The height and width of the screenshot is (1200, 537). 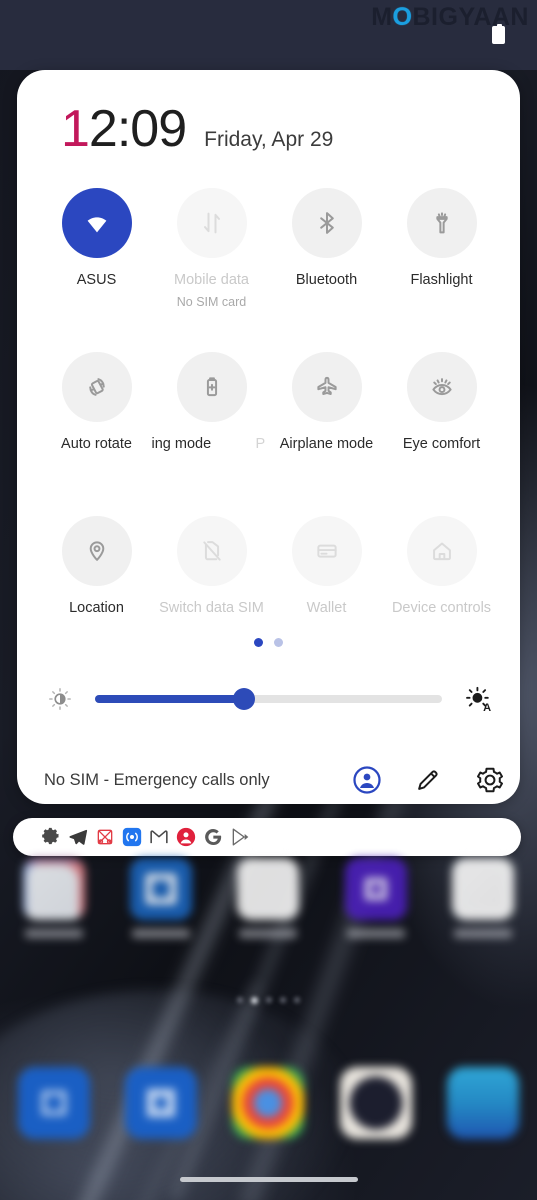 I want to click on tile-wallet-label: Wallet, so click(x=326, y=608).